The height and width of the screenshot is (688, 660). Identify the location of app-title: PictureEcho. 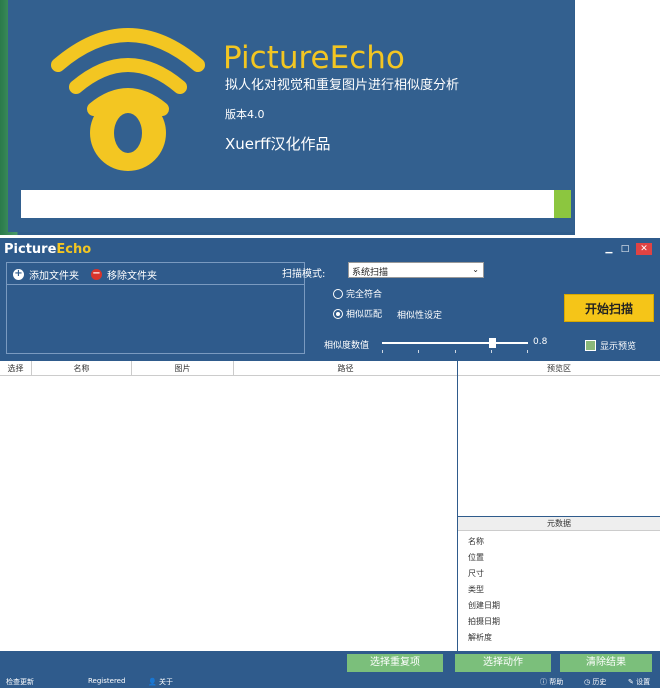
(314, 58).